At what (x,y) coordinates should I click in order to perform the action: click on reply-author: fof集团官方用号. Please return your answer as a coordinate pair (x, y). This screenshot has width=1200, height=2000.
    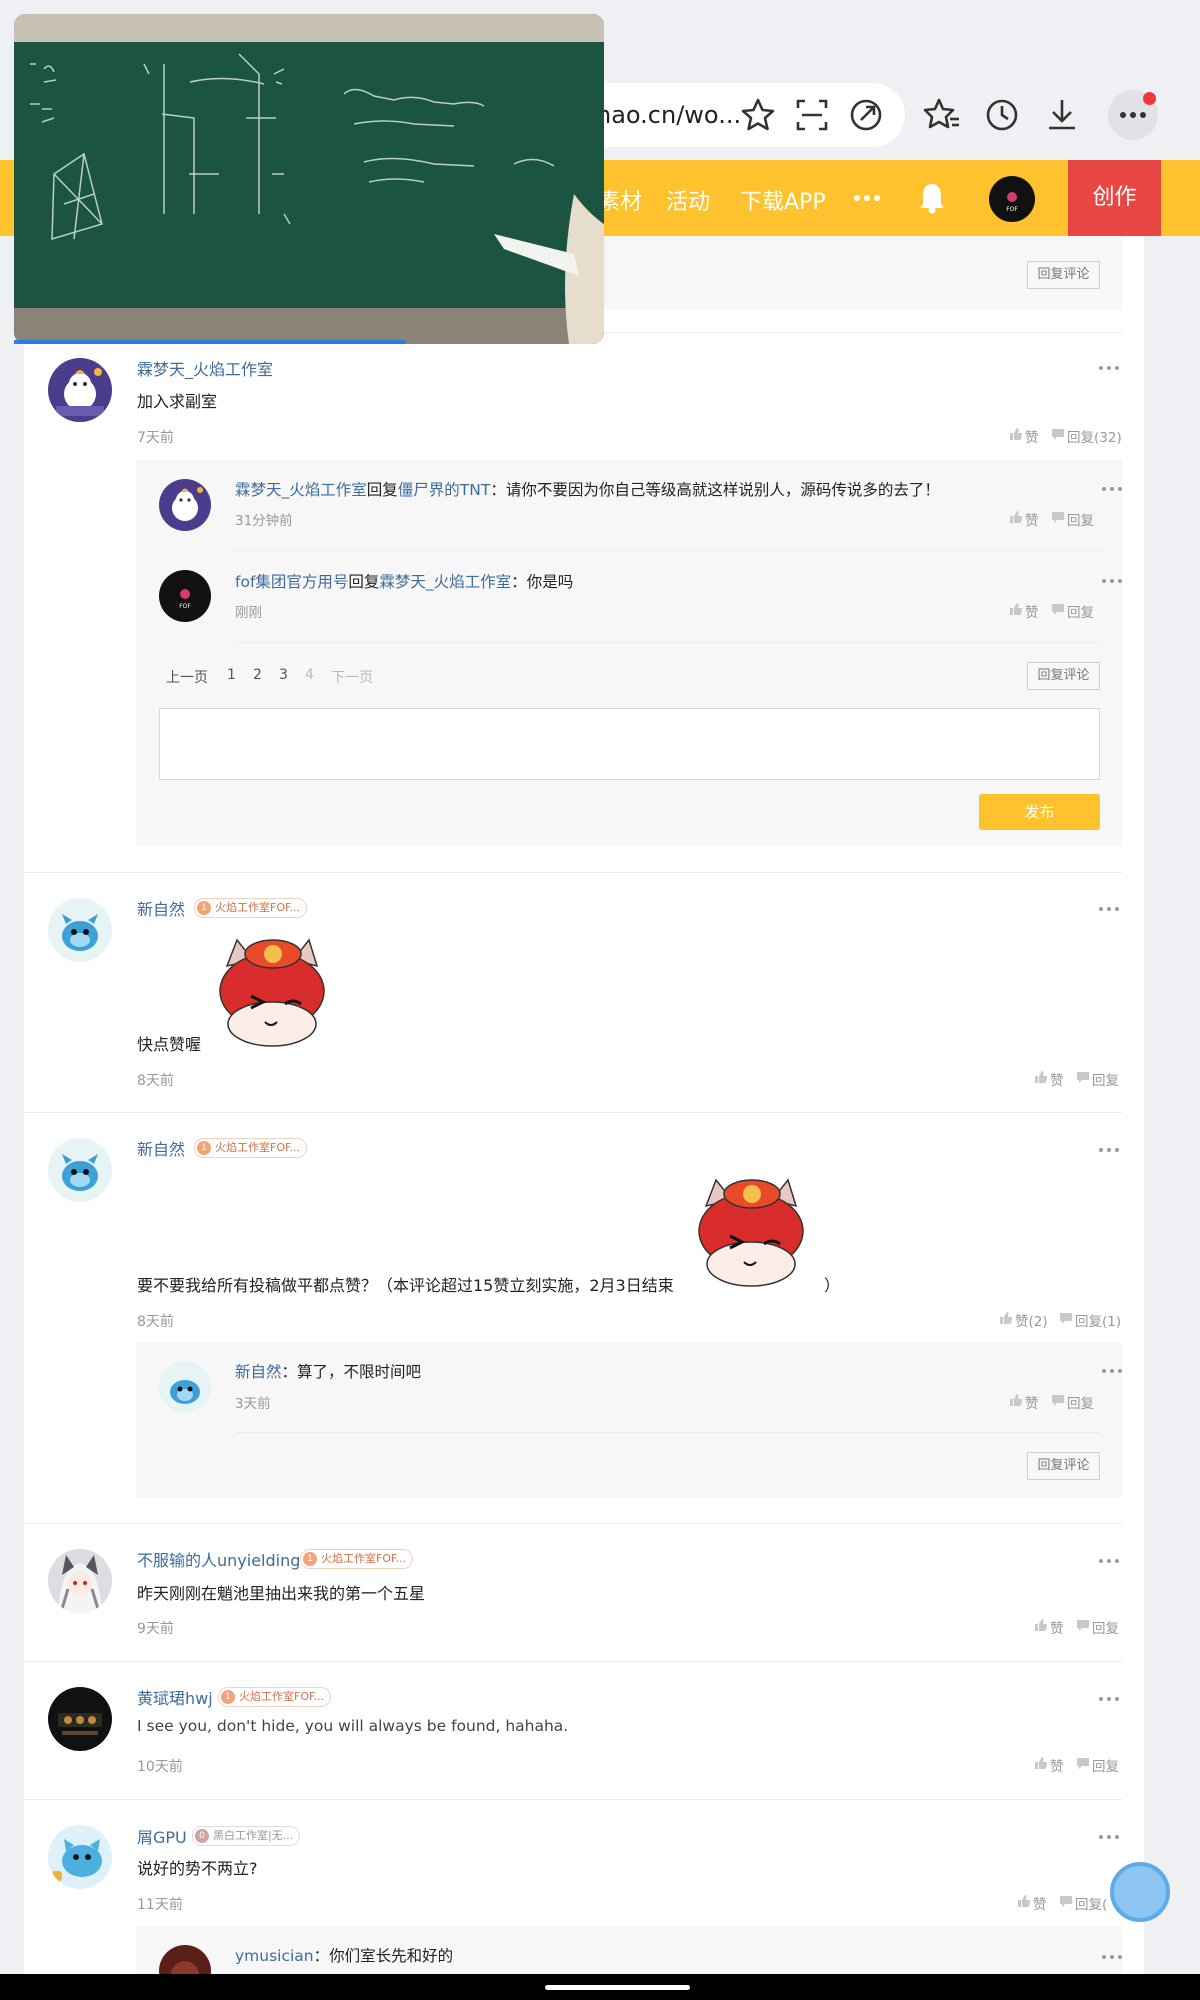
    Looking at the image, I should click on (291, 582).